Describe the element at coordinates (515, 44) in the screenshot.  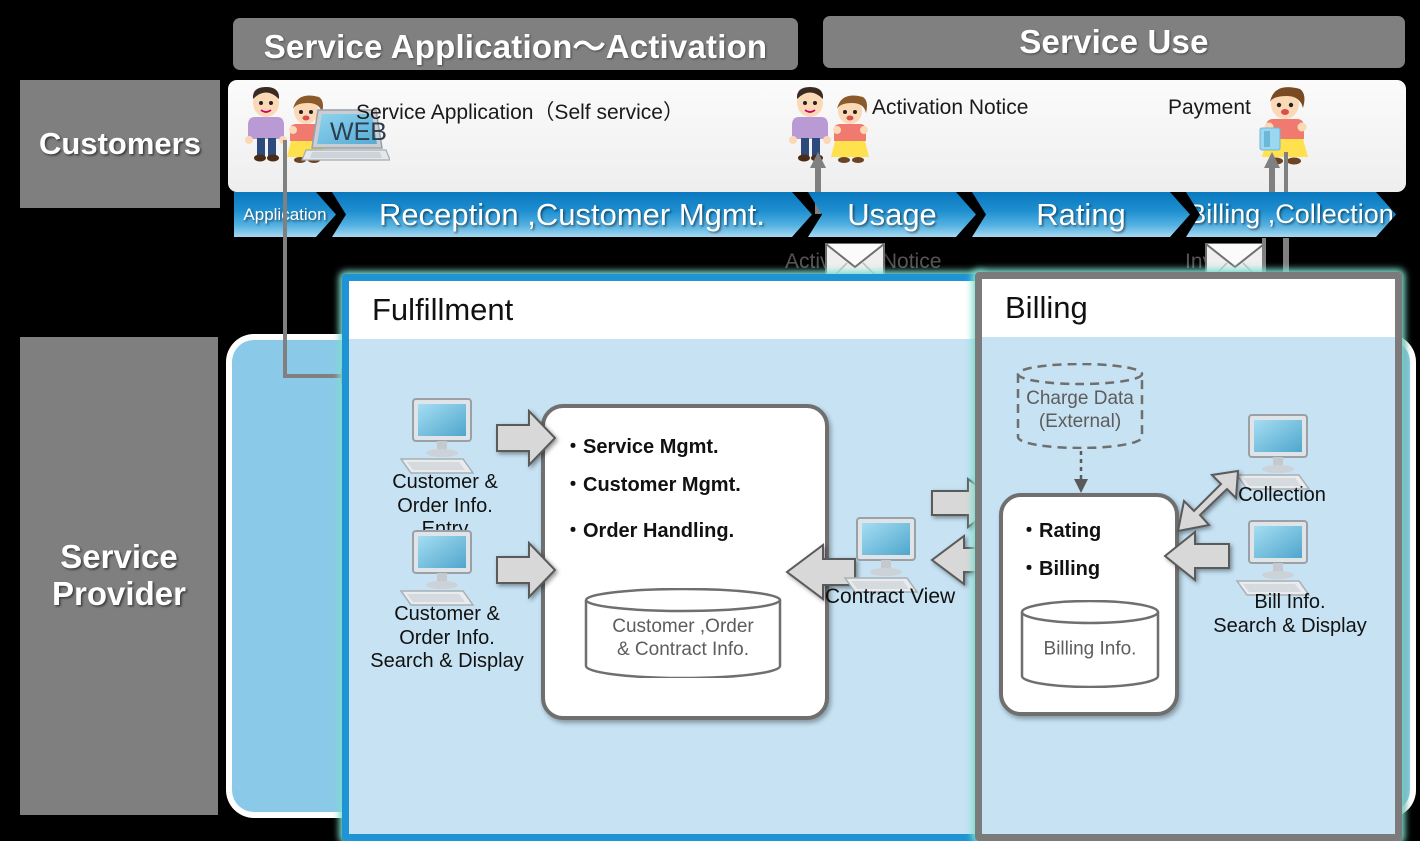
I see `phase-header-application-activation: Service Application～Activation` at that location.